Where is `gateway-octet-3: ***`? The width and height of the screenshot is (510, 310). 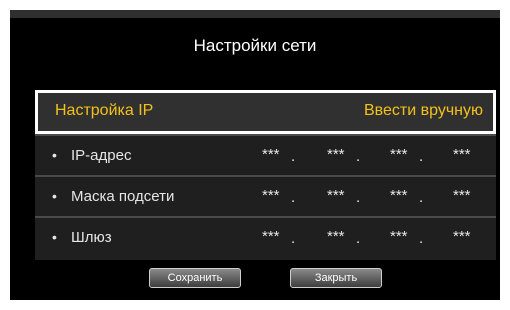 gateway-octet-3: *** is located at coordinates (399, 236).